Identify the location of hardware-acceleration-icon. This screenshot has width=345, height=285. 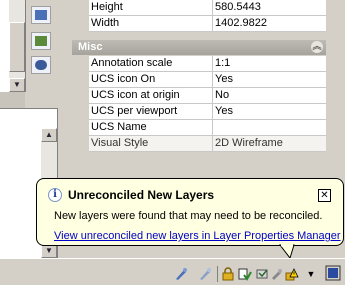
(262, 274).